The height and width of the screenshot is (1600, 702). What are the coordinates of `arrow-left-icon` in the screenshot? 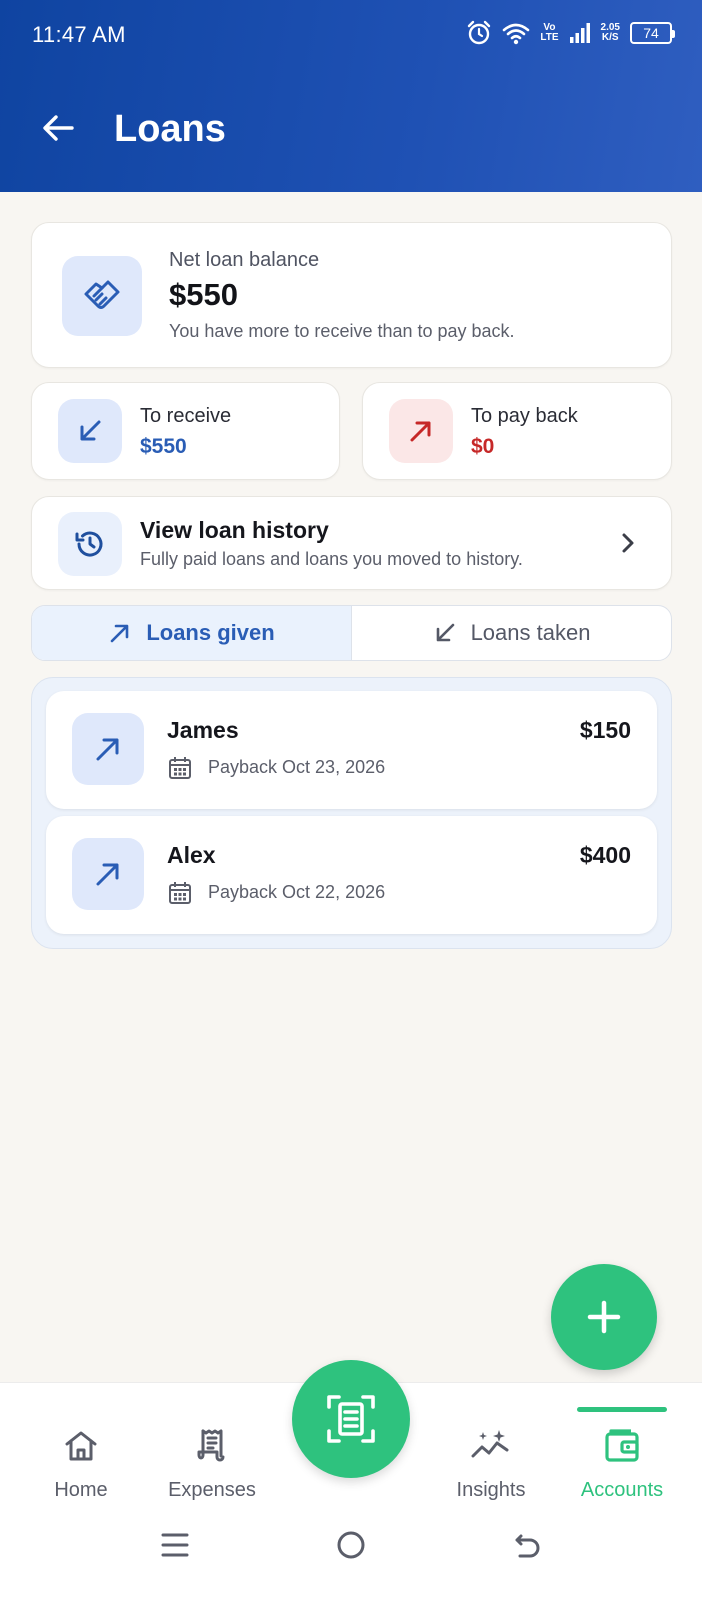 It's located at (58, 128).